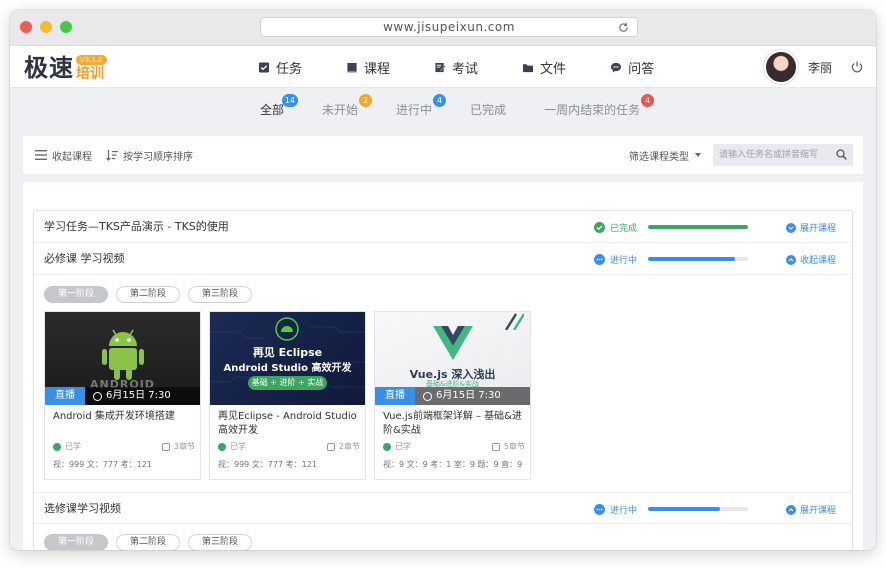  Describe the element at coordinates (465, 69) in the screenshot. I see `menu-label: 考试` at that location.